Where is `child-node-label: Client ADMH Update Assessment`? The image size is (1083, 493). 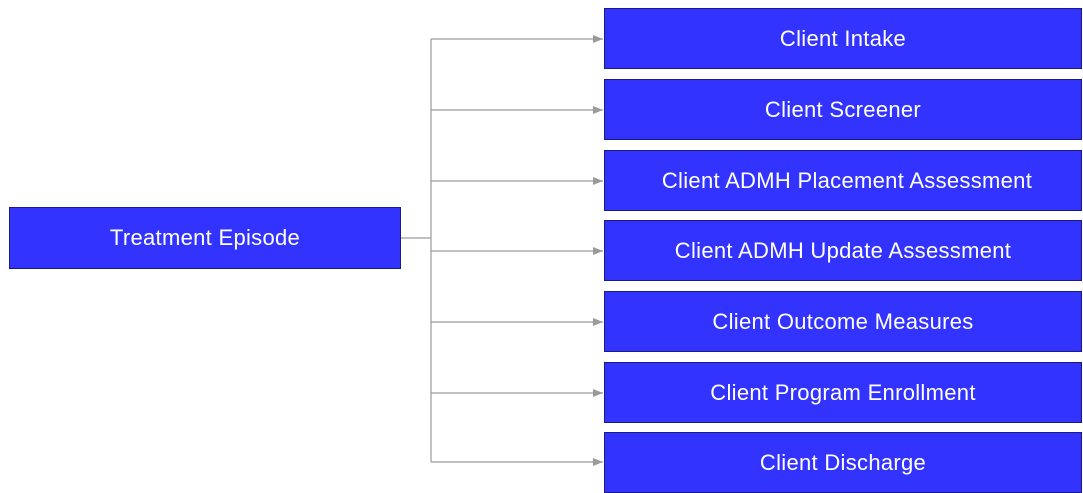
child-node-label: Client ADMH Update Assessment is located at coordinates (843, 250).